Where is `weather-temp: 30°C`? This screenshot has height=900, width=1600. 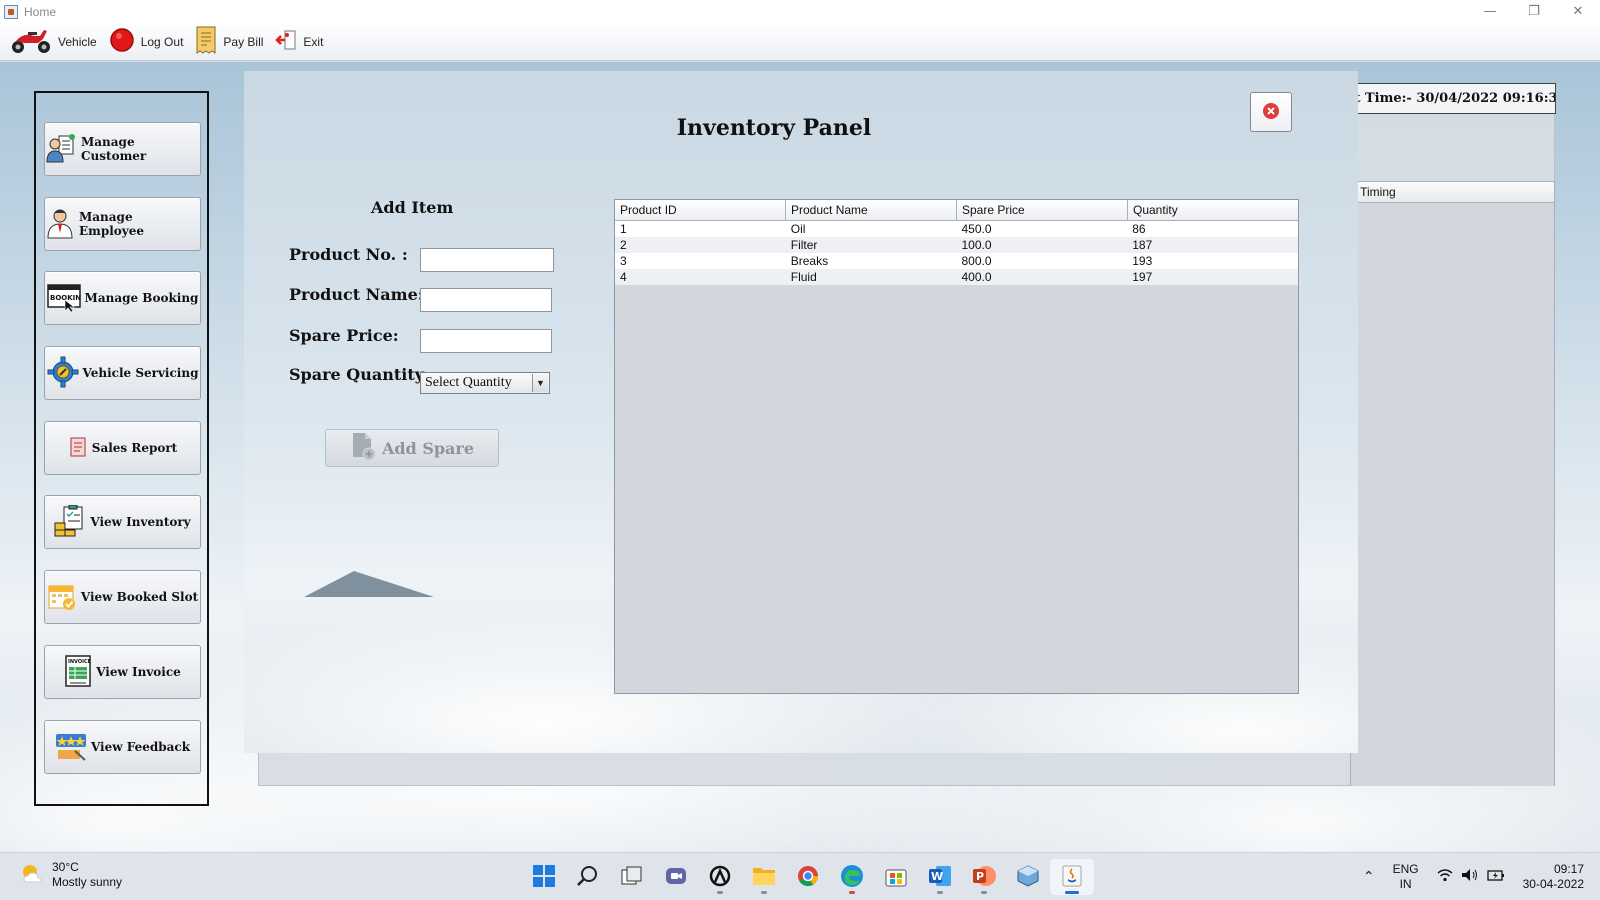
weather-temp: 30°C is located at coordinates (65, 867).